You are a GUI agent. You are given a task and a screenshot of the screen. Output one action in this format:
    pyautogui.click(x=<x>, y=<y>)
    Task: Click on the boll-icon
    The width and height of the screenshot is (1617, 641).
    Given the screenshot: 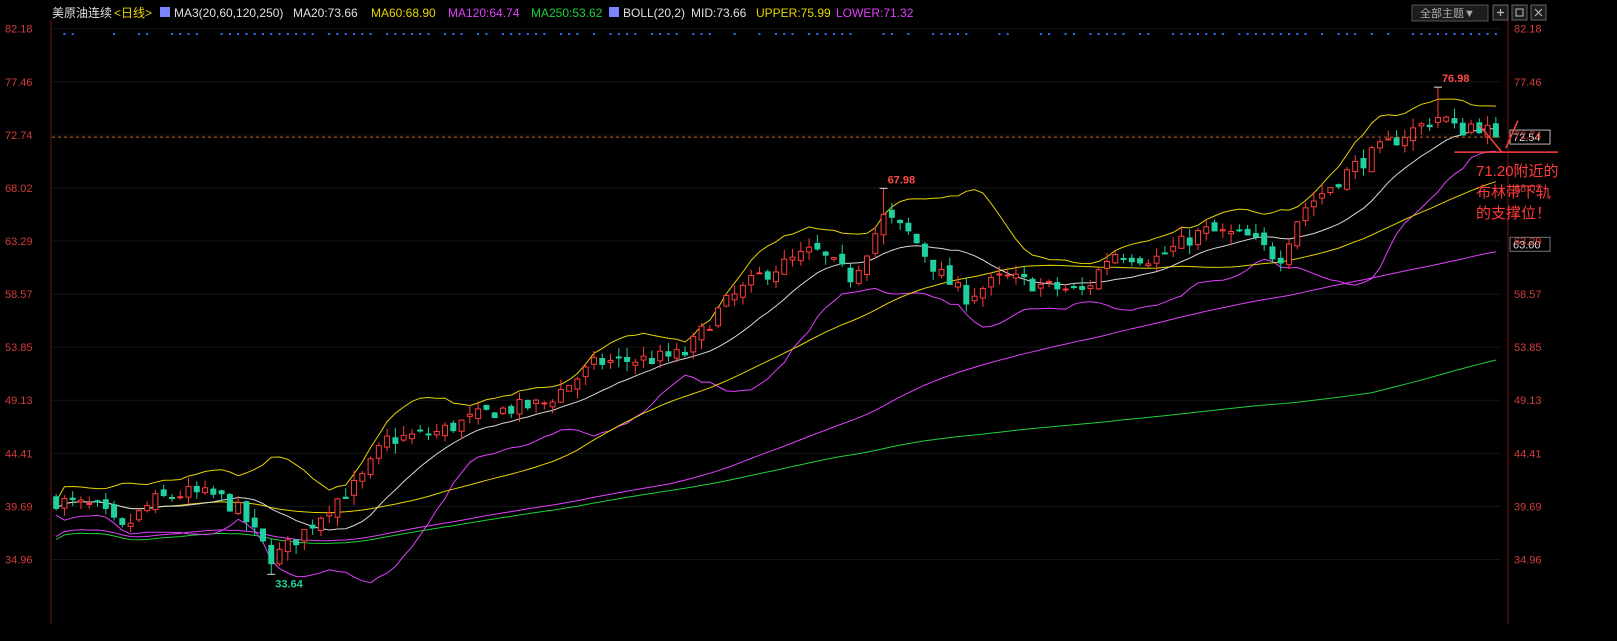 What is the action you would take?
    pyautogui.click(x=614, y=12)
    